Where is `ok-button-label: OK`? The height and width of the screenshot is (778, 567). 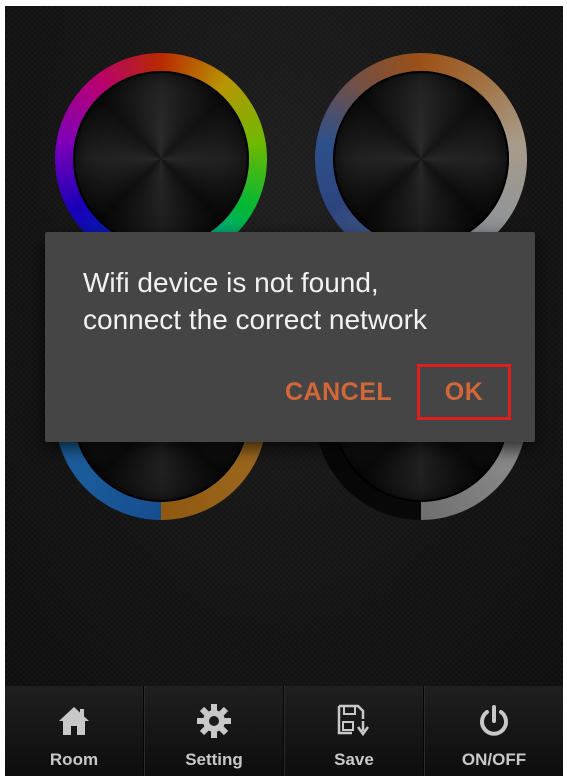
ok-button-label: OK is located at coordinates (464, 391).